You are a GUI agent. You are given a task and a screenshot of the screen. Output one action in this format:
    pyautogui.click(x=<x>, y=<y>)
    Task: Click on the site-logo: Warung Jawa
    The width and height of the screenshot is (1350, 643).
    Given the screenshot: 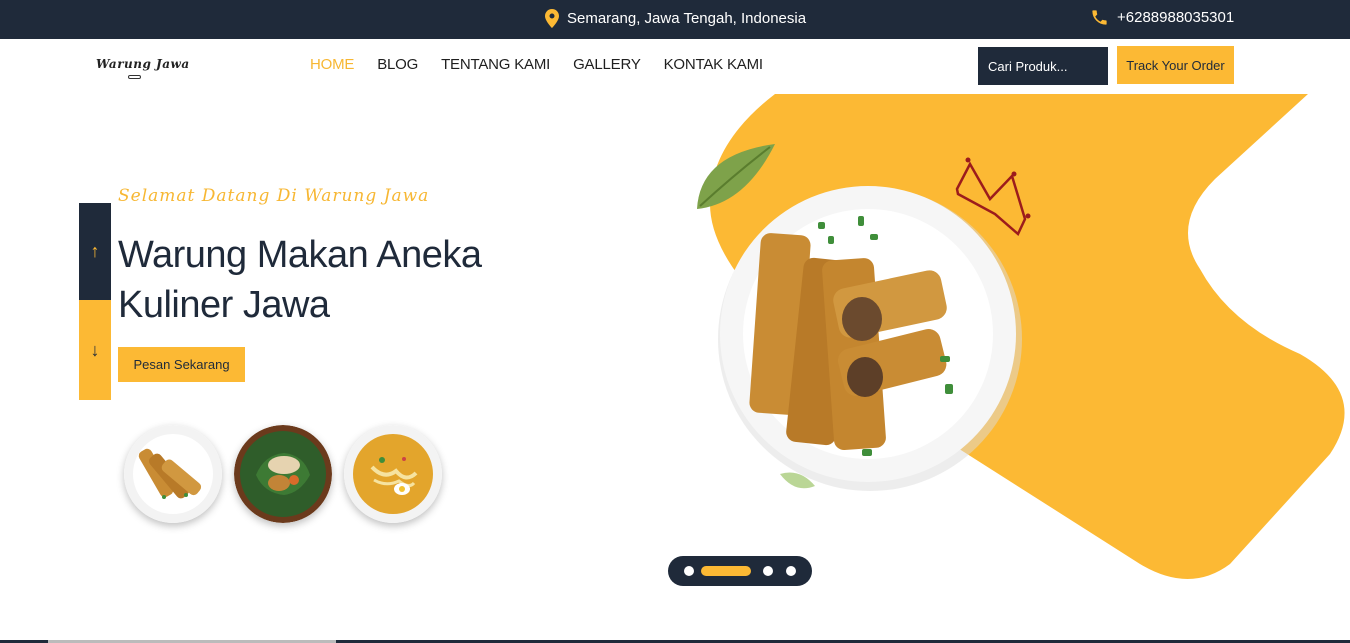 What is the action you would take?
    pyautogui.click(x=143, y=64)
    